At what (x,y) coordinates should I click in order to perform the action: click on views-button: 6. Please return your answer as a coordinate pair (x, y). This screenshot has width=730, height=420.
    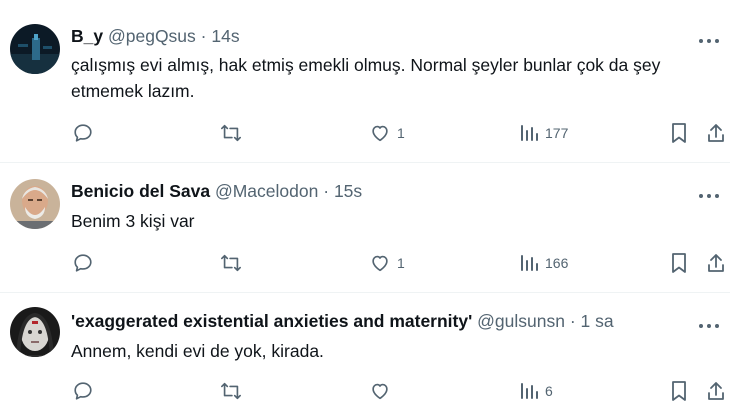
    Looking at the image, I should click on (536, 391).